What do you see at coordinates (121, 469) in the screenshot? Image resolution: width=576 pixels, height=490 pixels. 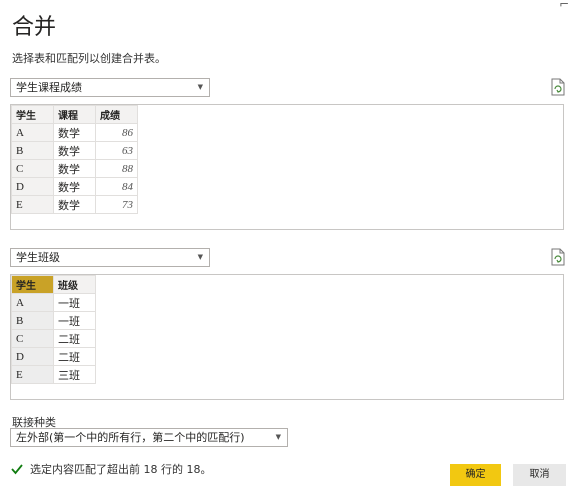 I see `match-status-text: 选定内容匹配了超出前 18 行的 18。` at bounding box center [121, 469].